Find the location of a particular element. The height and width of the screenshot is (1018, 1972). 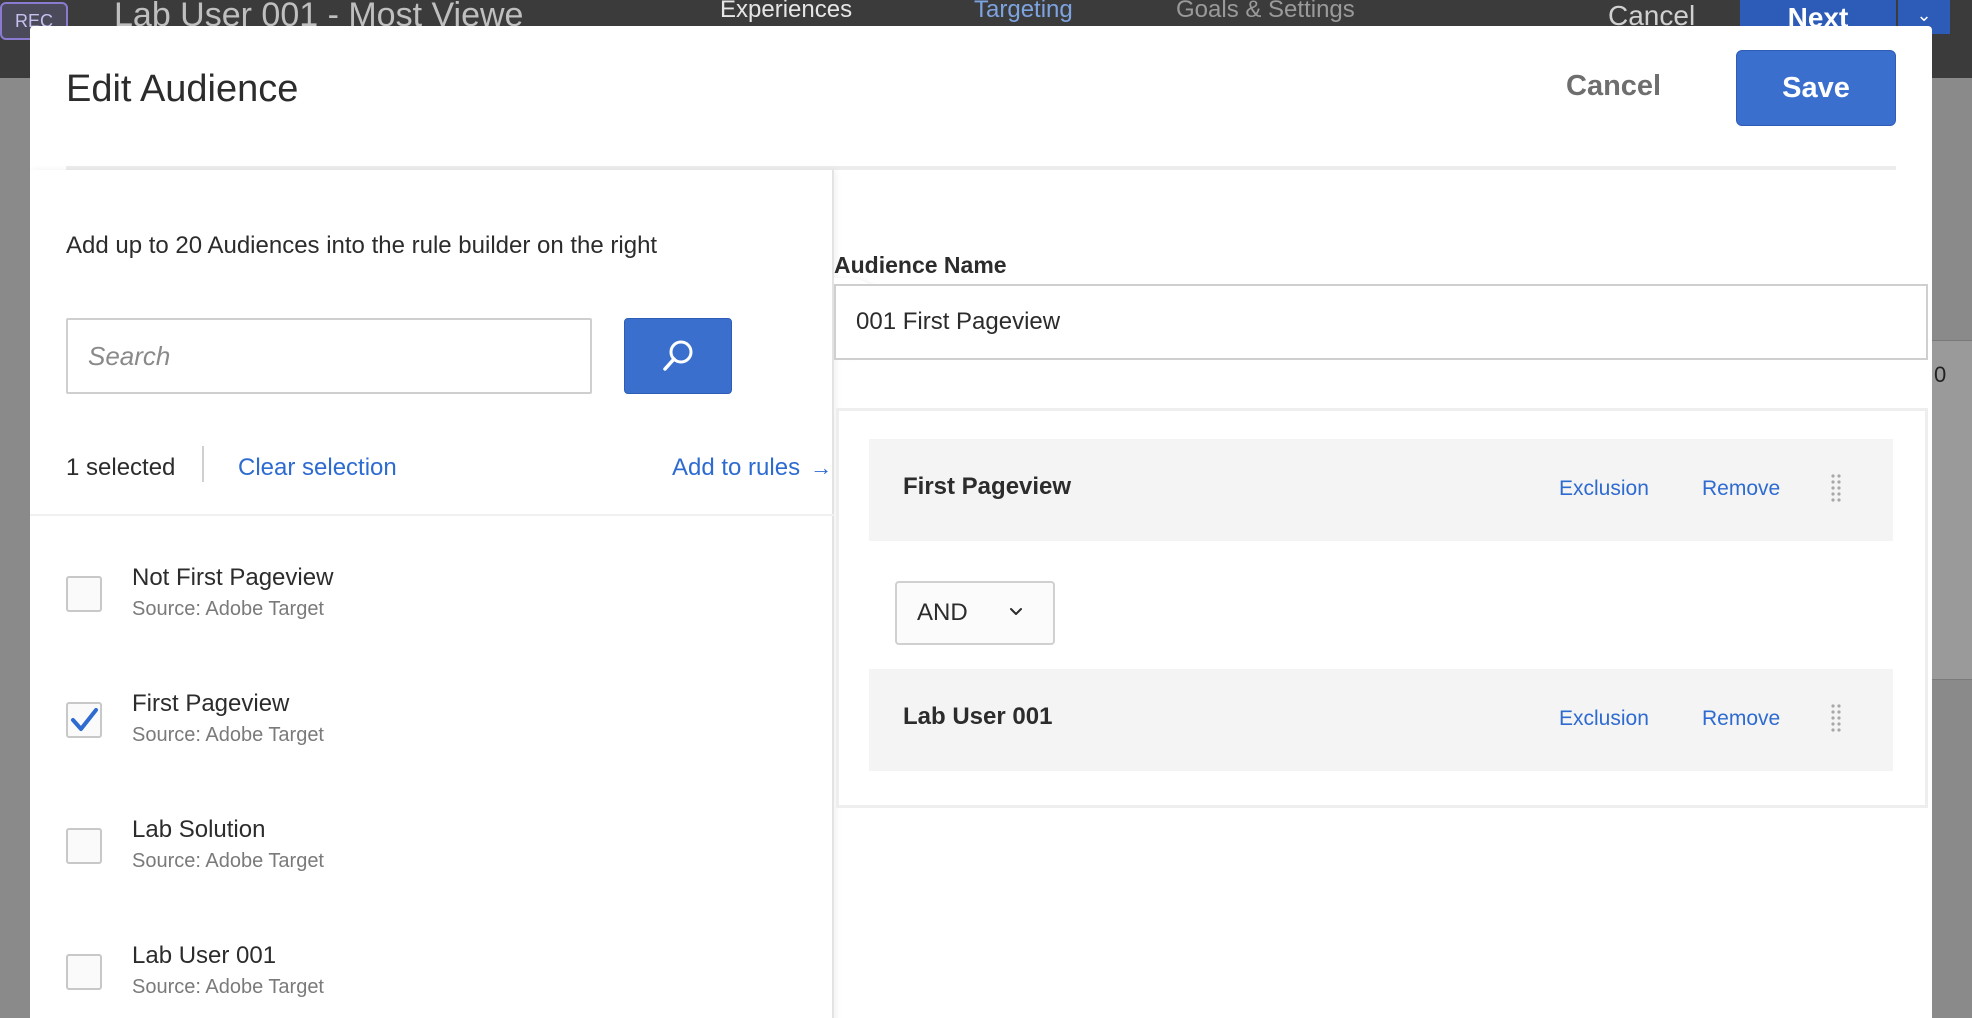

background-edge-digit: 0 is located at coordinates (1940, 374).